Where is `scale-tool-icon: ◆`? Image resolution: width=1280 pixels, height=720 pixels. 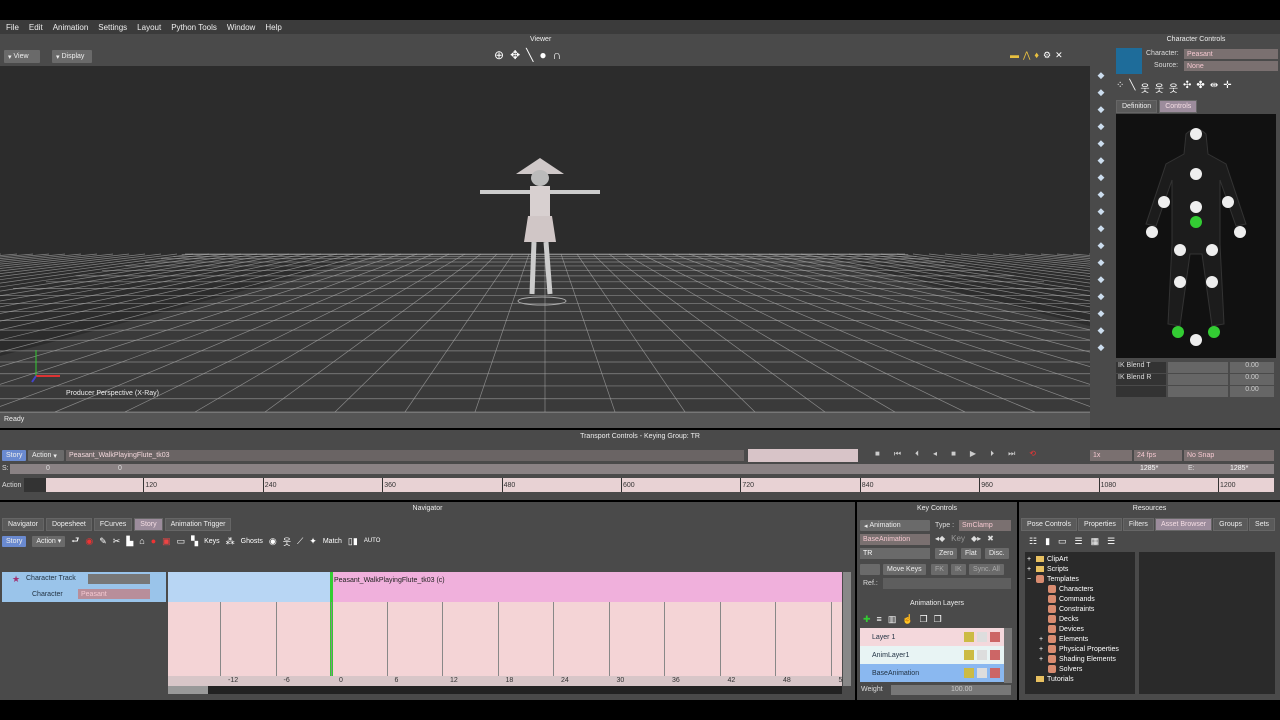
scale-tool-icon: ◆ is located at coordinates (1101, 126).